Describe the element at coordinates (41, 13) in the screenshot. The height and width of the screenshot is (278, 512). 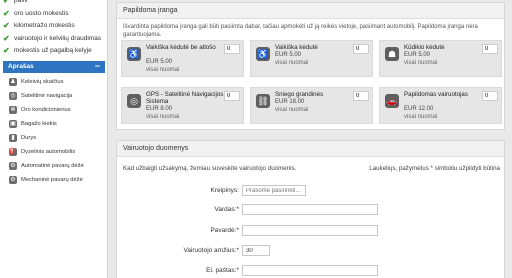
I see `included-item-label: oro uosto mokestis` at that location.